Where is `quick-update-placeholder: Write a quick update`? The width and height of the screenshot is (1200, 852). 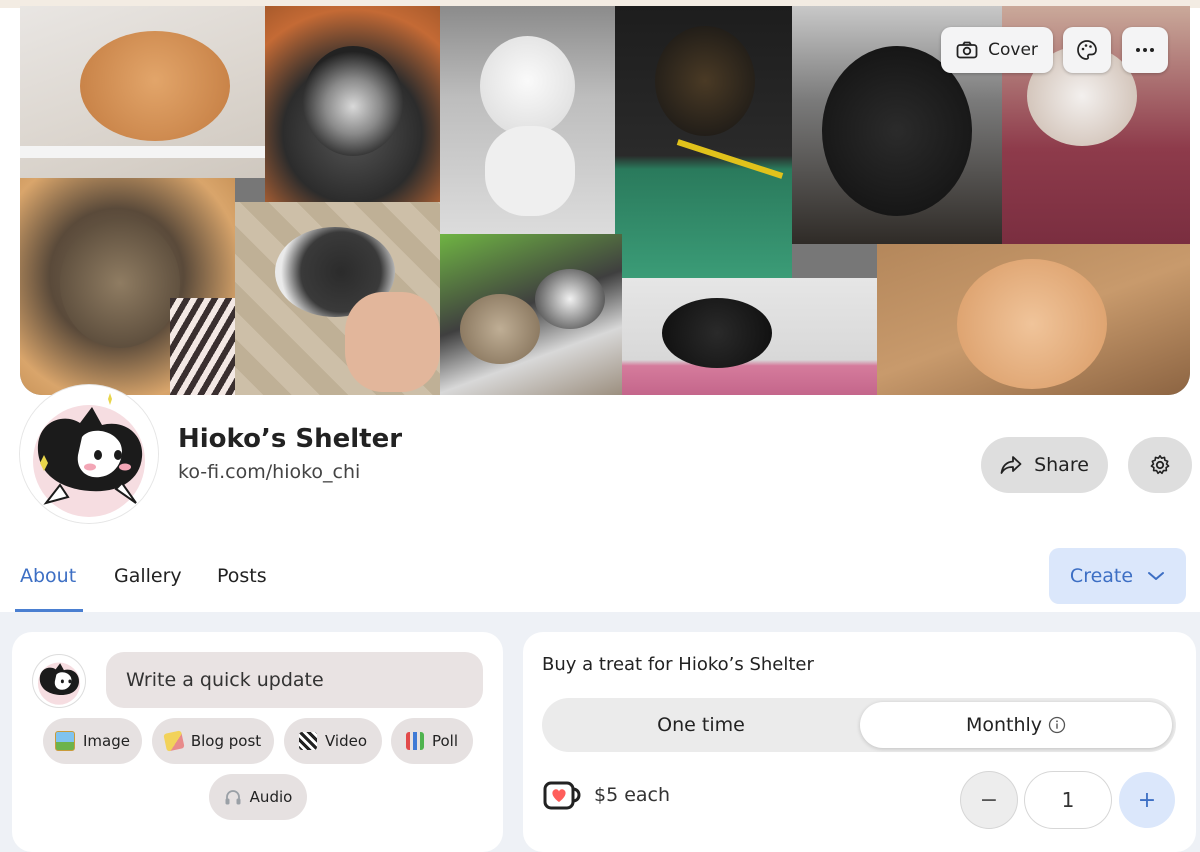
quick-update-placeholder: Write a quick update is located at coordinates (225, 680).